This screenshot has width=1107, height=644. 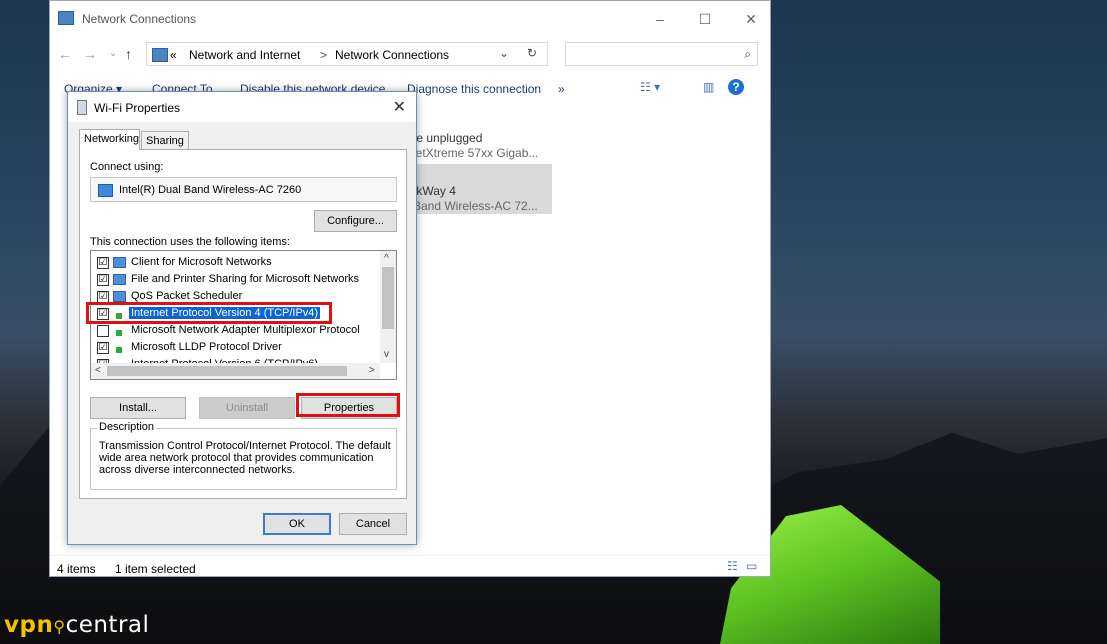 I want to click on search-input: ⌕, so click(x=661, y=54).